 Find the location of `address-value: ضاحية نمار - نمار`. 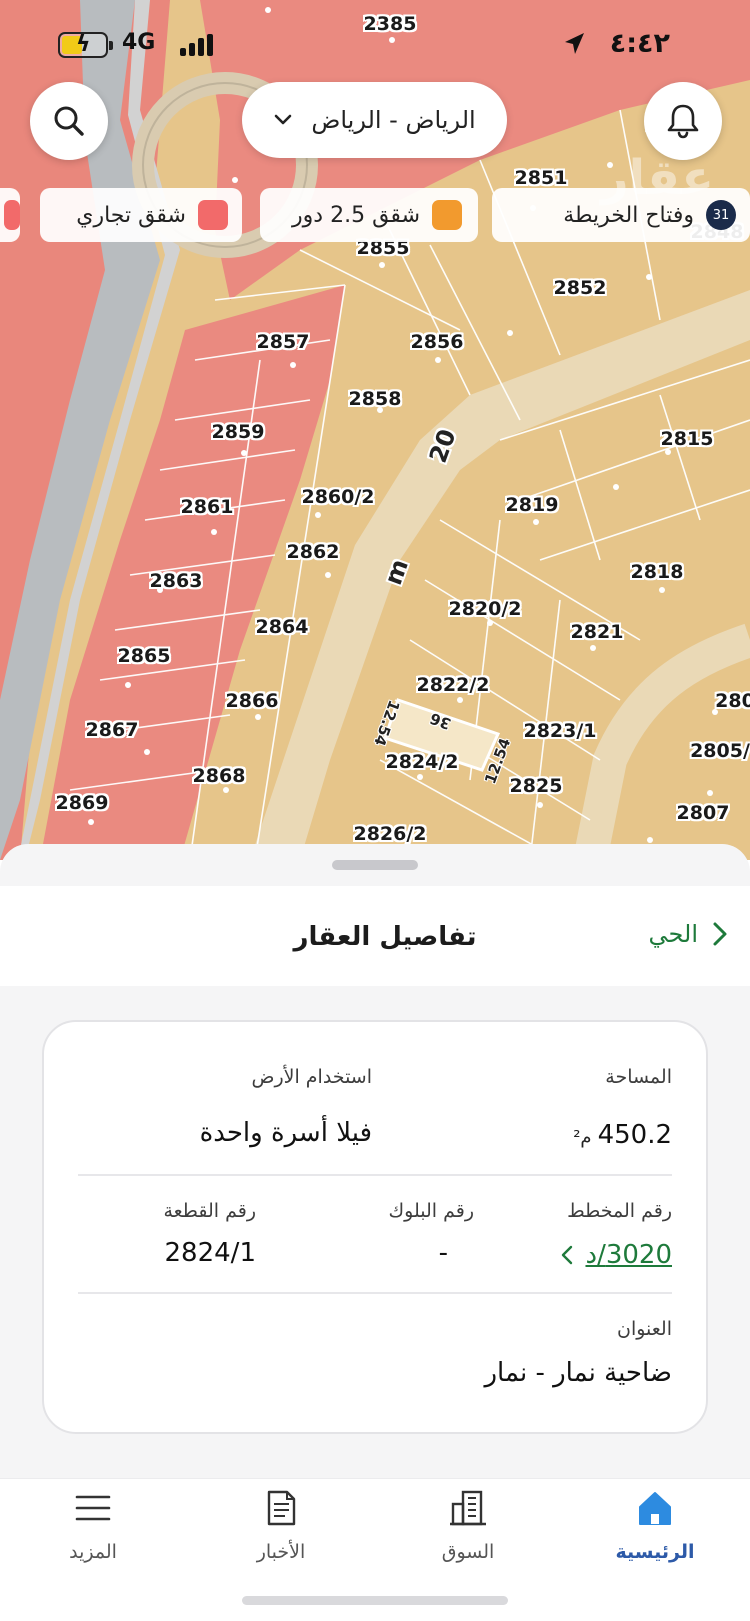

address-value: ضاحية نمار - نمار is located at coordinates (578, 1373).